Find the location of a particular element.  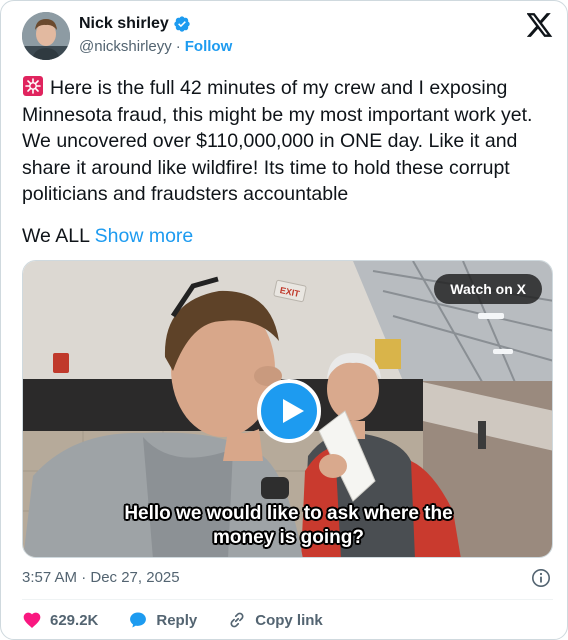

x-logo-icon is located at coordinates (540, 25).